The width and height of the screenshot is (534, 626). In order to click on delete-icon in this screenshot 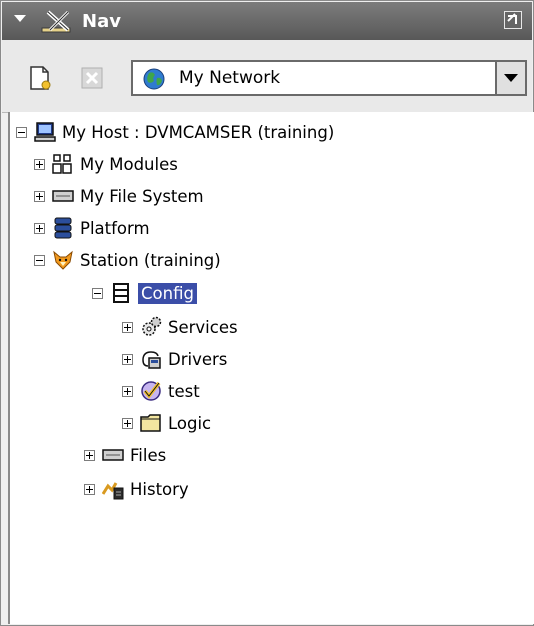, I will do `click(92, 81)`.